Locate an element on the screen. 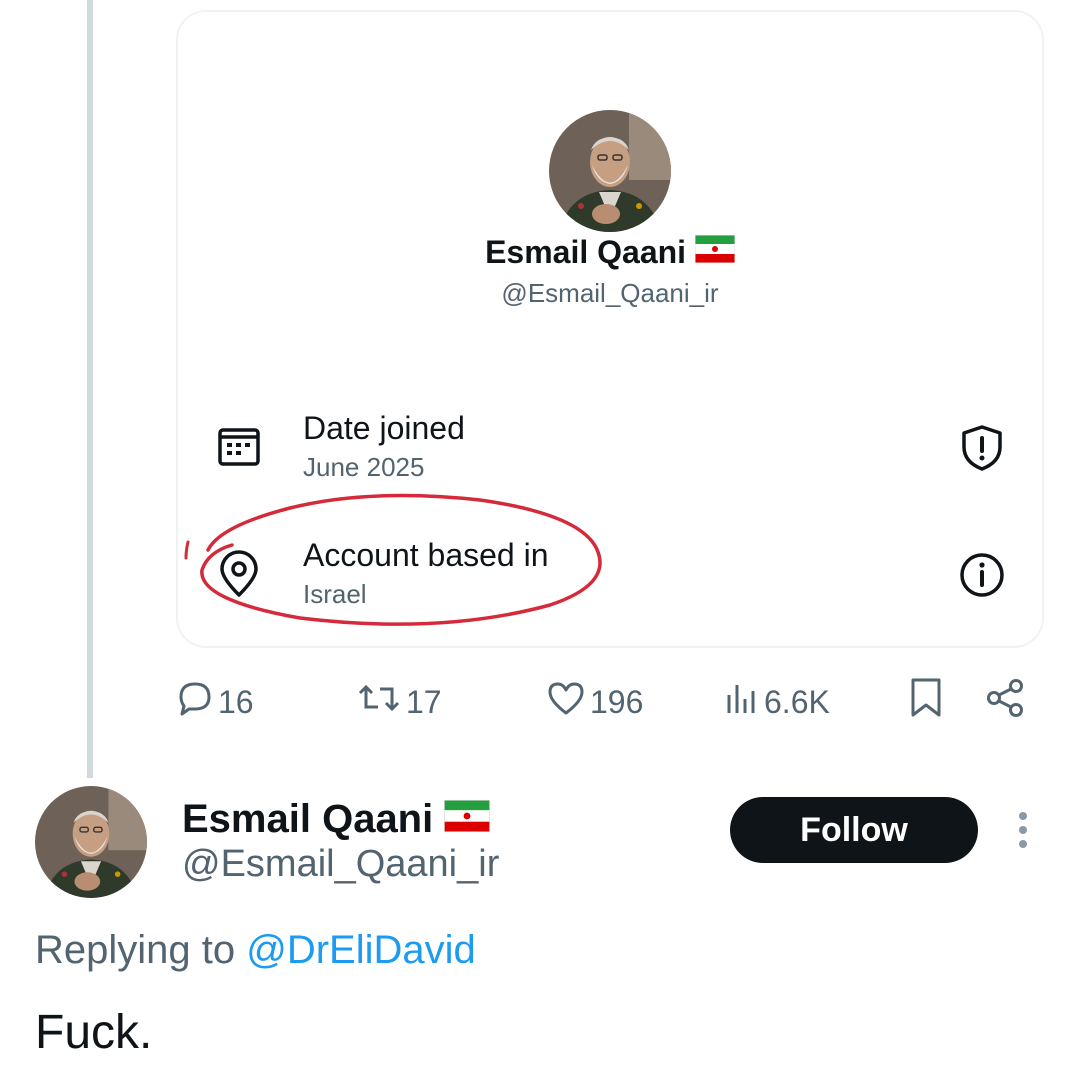 The image size is (1080, 1087). shield-alert-icon is located at coordinates (982, 450).